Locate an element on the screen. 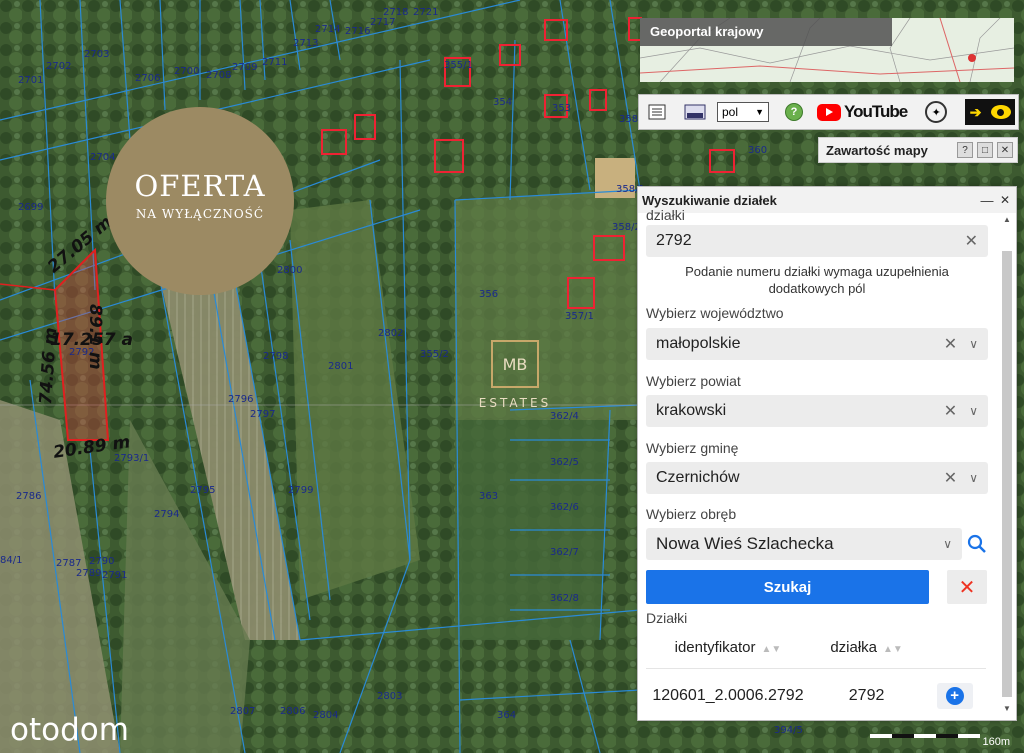 The image size is (1024, 753). parcel-label: 2803 is located at coordinates (390, 696).